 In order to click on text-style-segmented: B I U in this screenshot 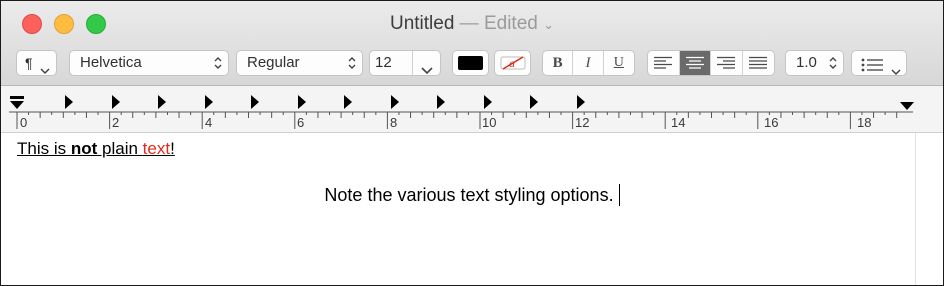, I will do `click(588, 63)`.